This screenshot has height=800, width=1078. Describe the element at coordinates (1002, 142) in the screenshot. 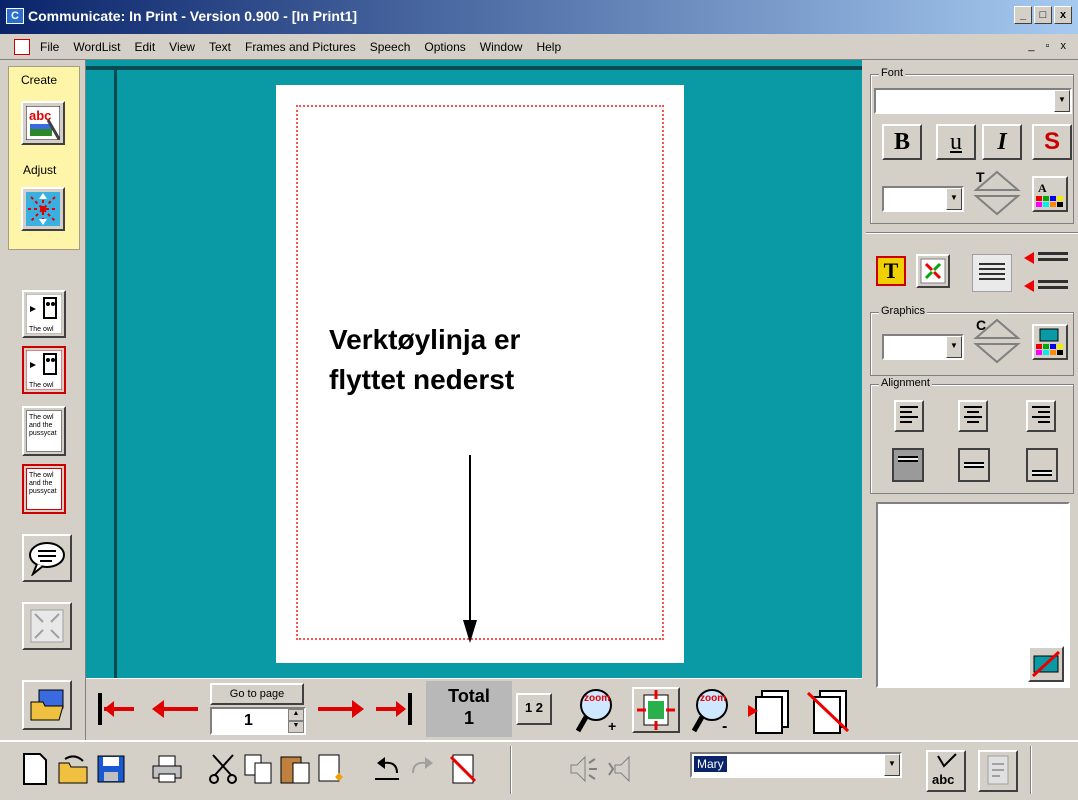

I see `italic-button: I` at that location.